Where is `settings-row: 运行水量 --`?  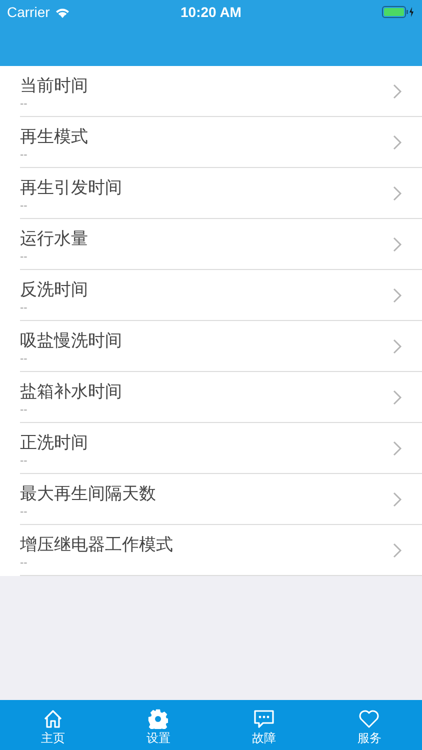 settings-row: 运行水量 -- is located at coordinates (221, 244).